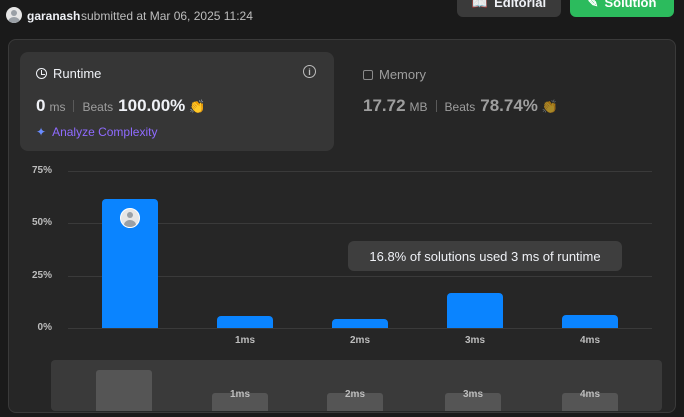 This screenshot has height=417, width=684. What do you see at coordinates (384, 105) in the screenshot?
I see `memory-value: 17.72` at bounding box center [384, 105].